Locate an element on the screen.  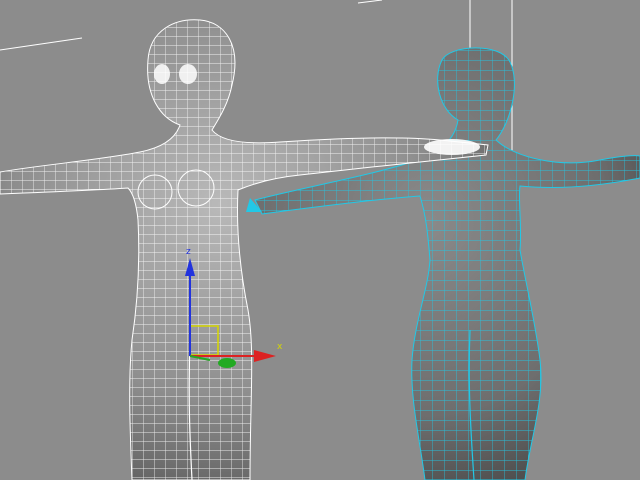
gizmo-x-arrow is located at coordinates (265, 356).